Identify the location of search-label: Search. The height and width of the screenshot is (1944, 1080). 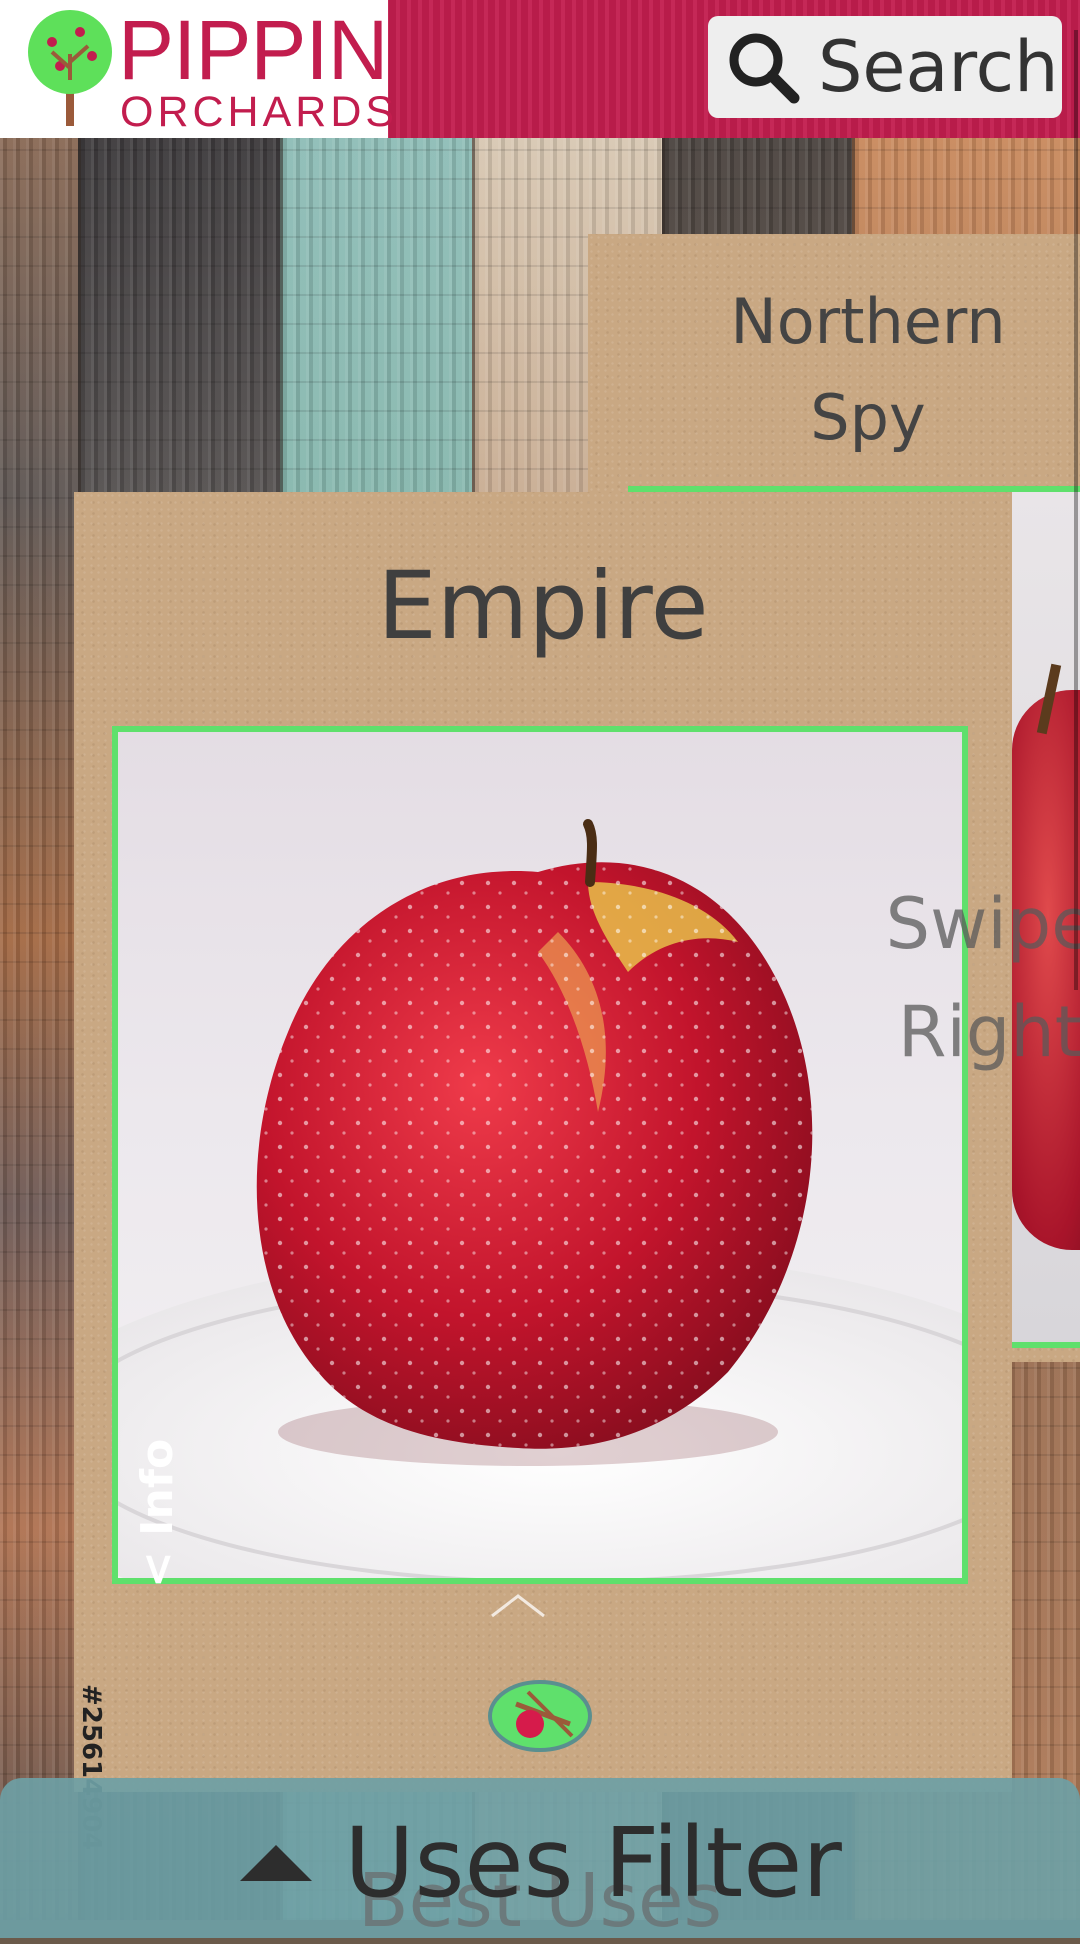
(938, 67).